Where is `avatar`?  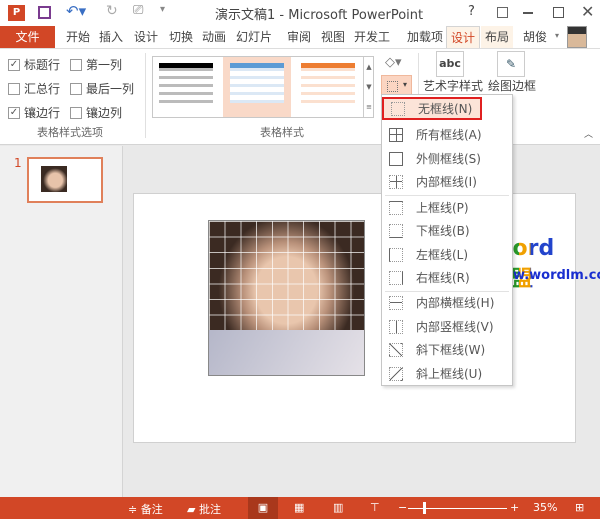 avatar is located at coordinates (577, 37).